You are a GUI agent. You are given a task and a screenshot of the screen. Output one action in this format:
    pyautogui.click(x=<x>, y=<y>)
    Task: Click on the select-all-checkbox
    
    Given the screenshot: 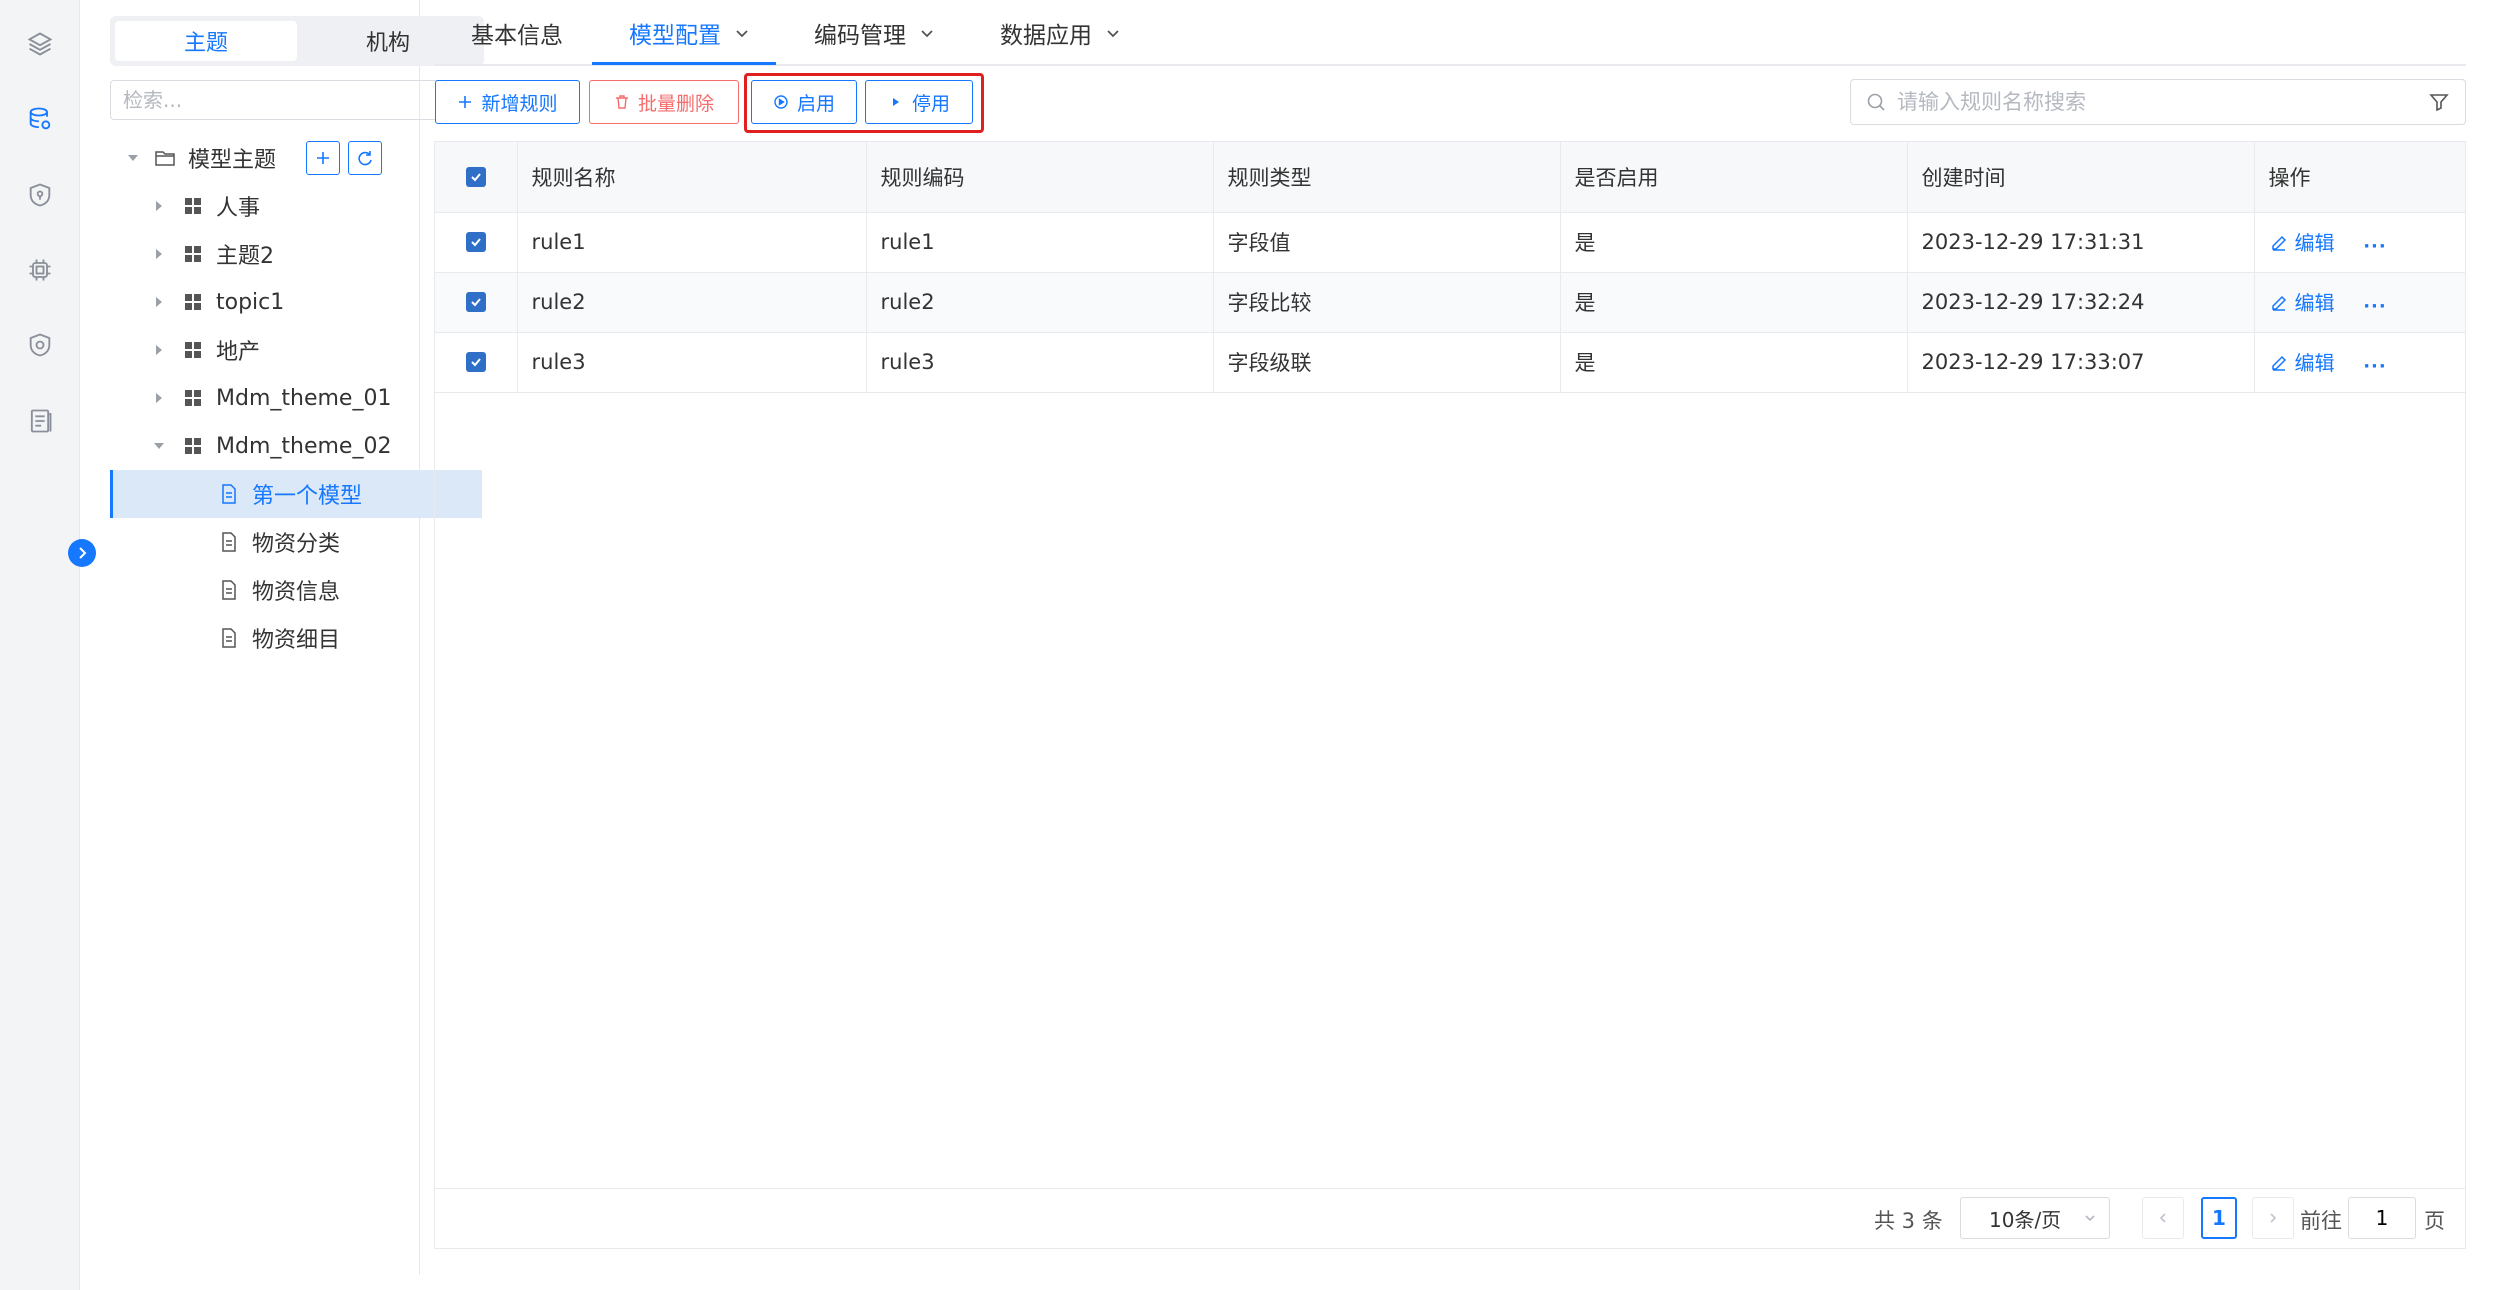 What is the action you would take?
    pyautogui.click(x=475, y=176)
    